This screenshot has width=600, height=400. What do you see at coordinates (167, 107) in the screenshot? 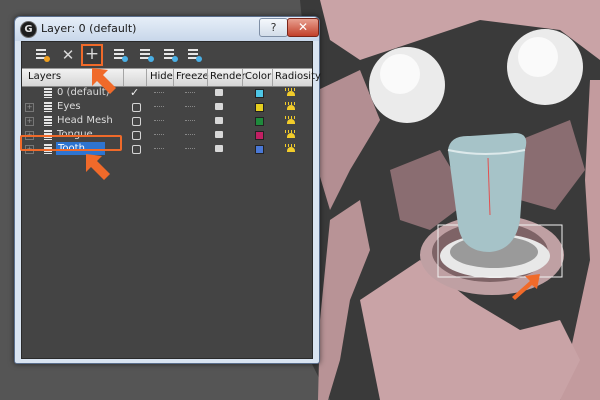
I see `layer-row-eyes: + Eyes` at bounding box center [167, 107].